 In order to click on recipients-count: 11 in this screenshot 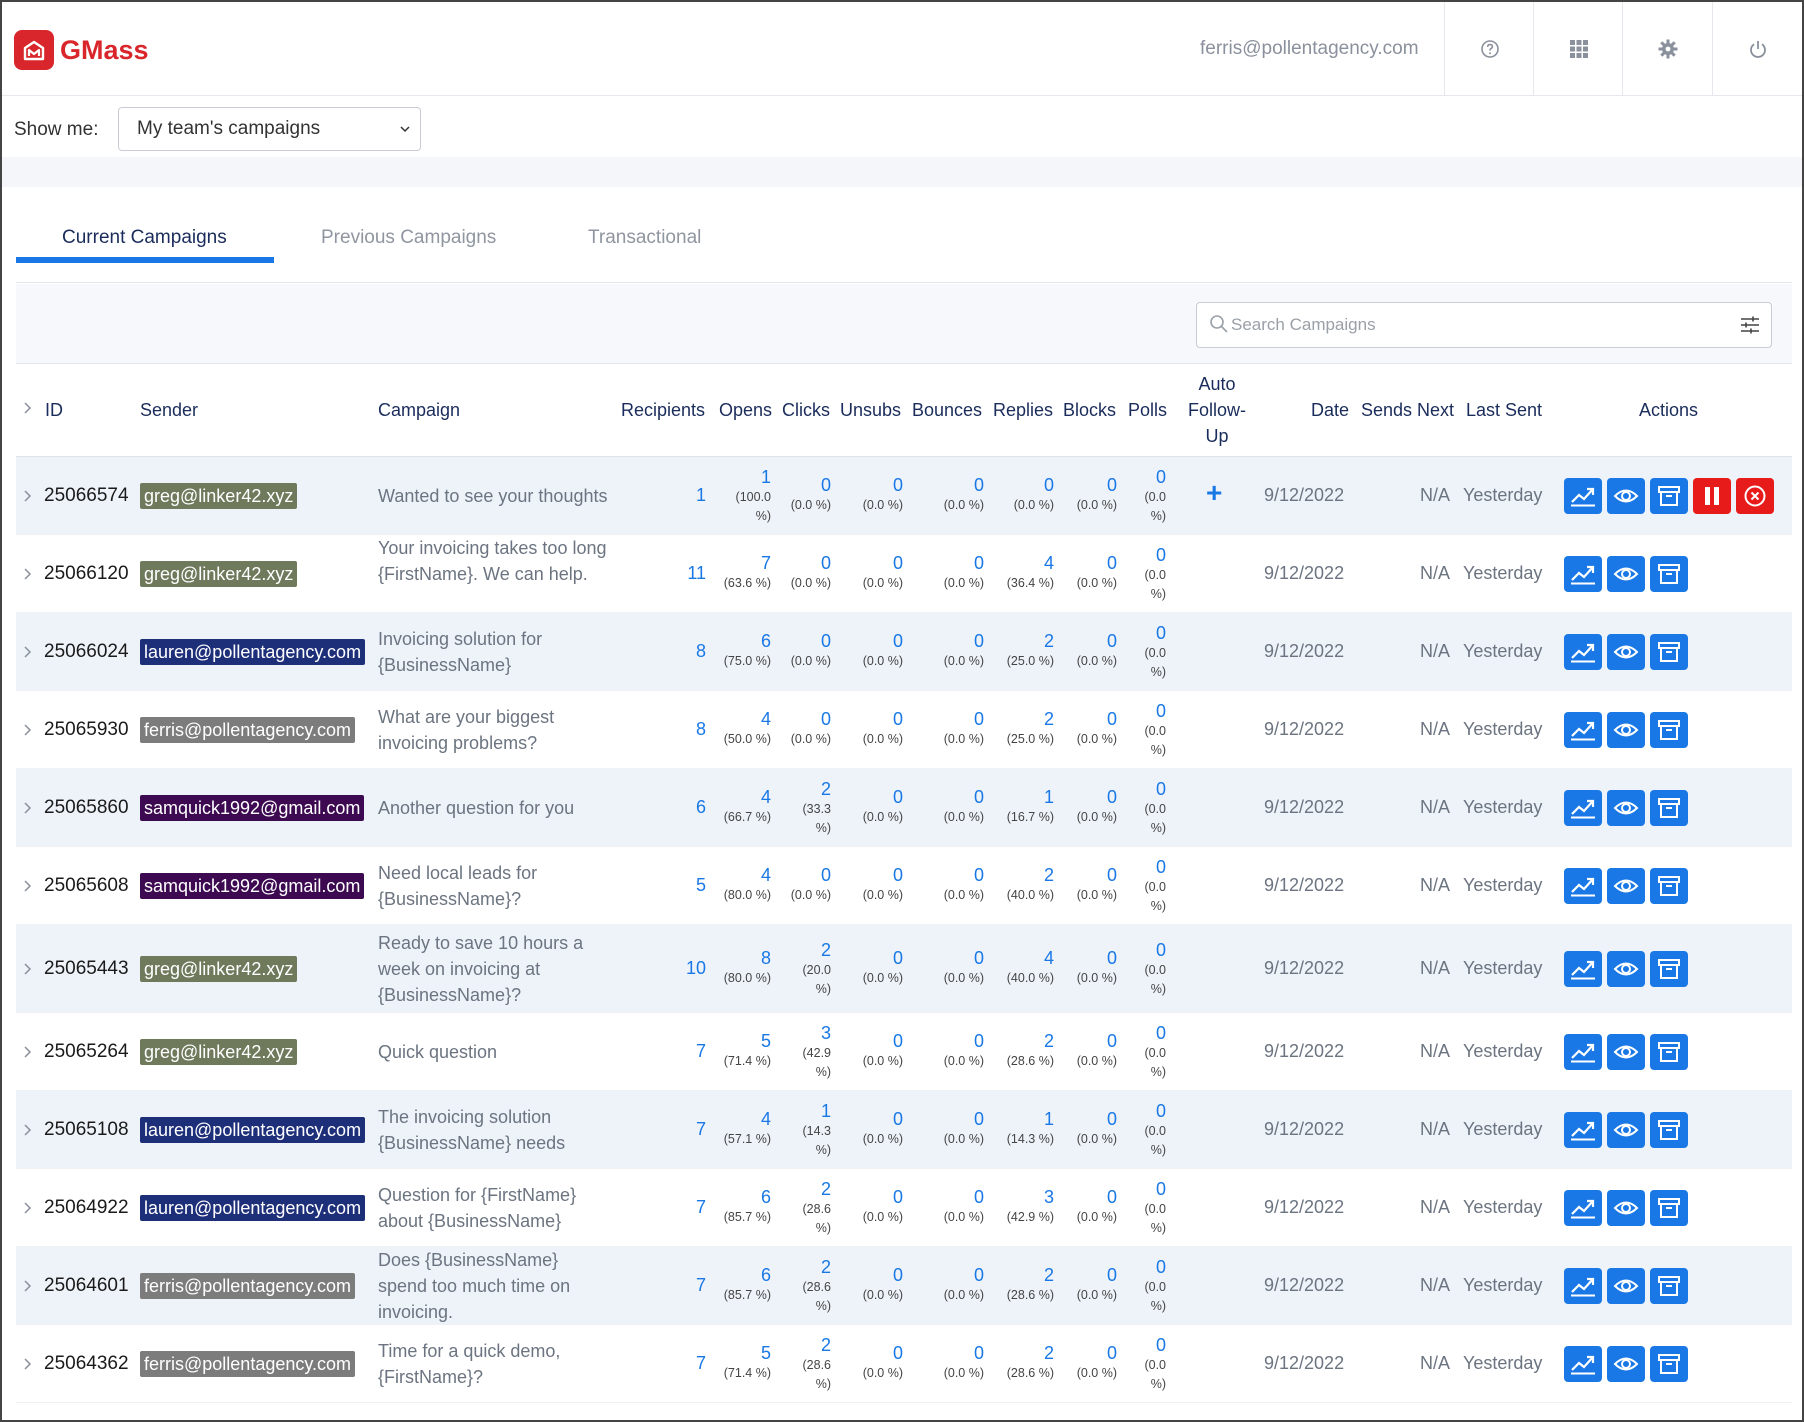, I will do `click(696, 573)`.